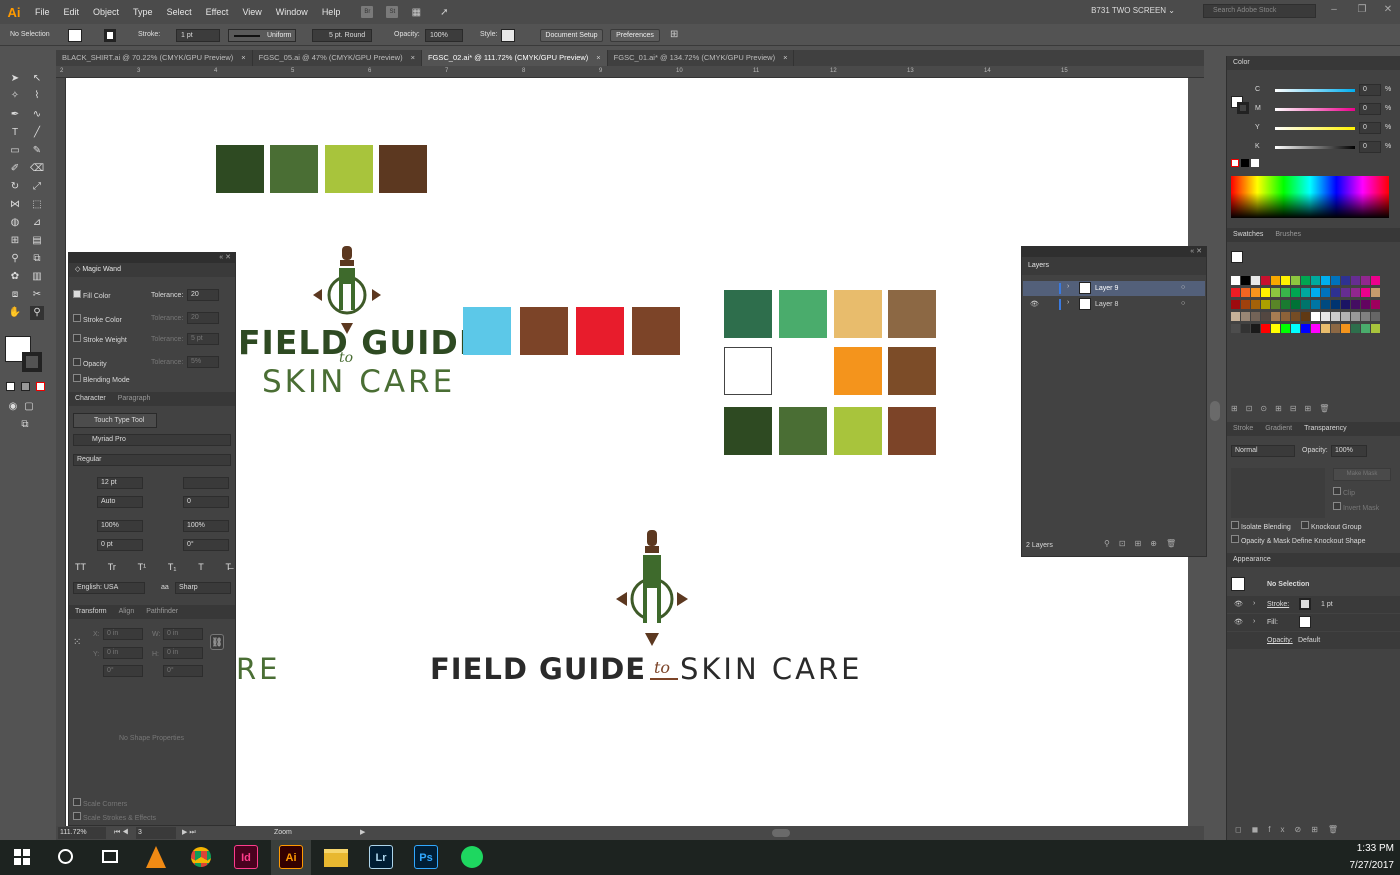 Image resolution: width=1400 pixels, height=875 pixels. I want to click on small-caps-button: Tr, so click(112, 567).